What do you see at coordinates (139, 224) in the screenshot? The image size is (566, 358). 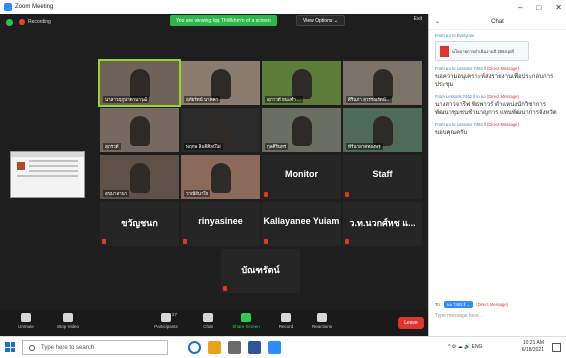 I see `participant-tile: ขวัญชนก` at bounding box center [139, 224].